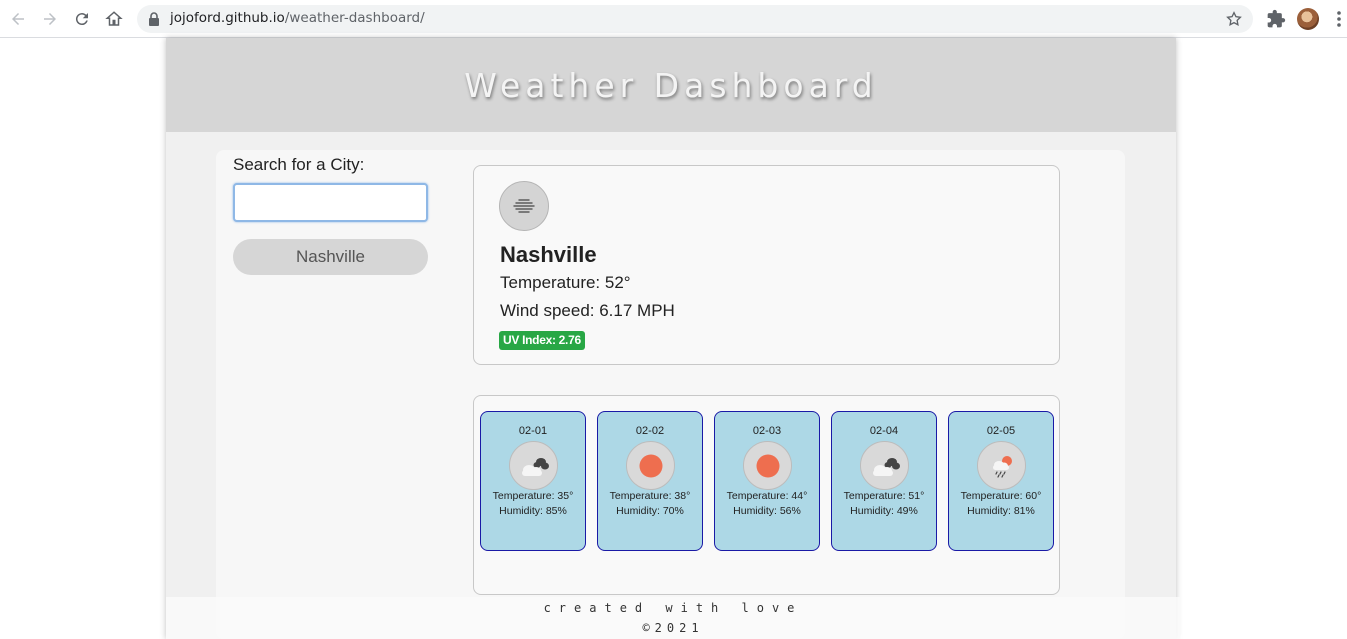 Image resolution: width=1347 pixels, height=639 pixels. What do you see at coordinates (354, 18) in the screenshot?
I see `url-path: /weather-dashboard/` at bounding box center [354, 18].